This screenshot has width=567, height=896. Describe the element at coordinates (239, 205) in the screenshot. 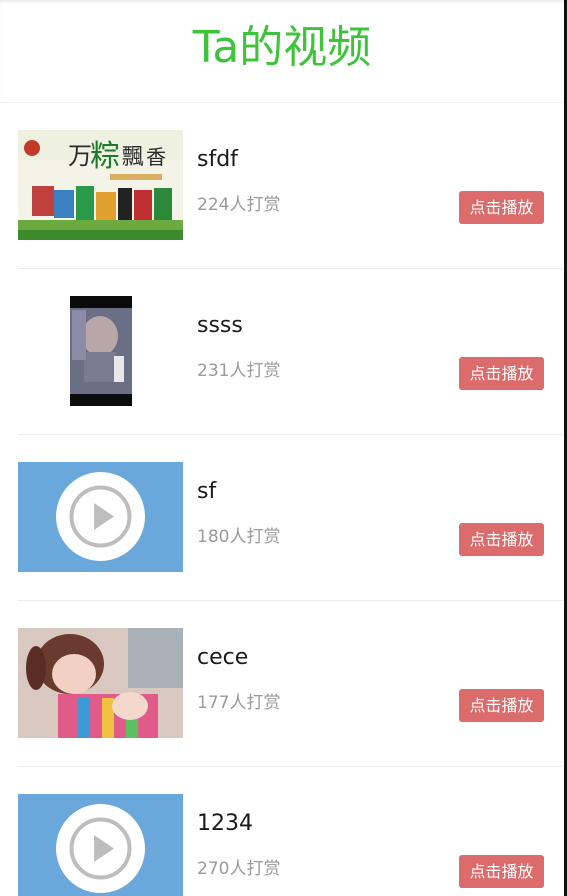

I see `reward-count: 224人打赏` at that location.